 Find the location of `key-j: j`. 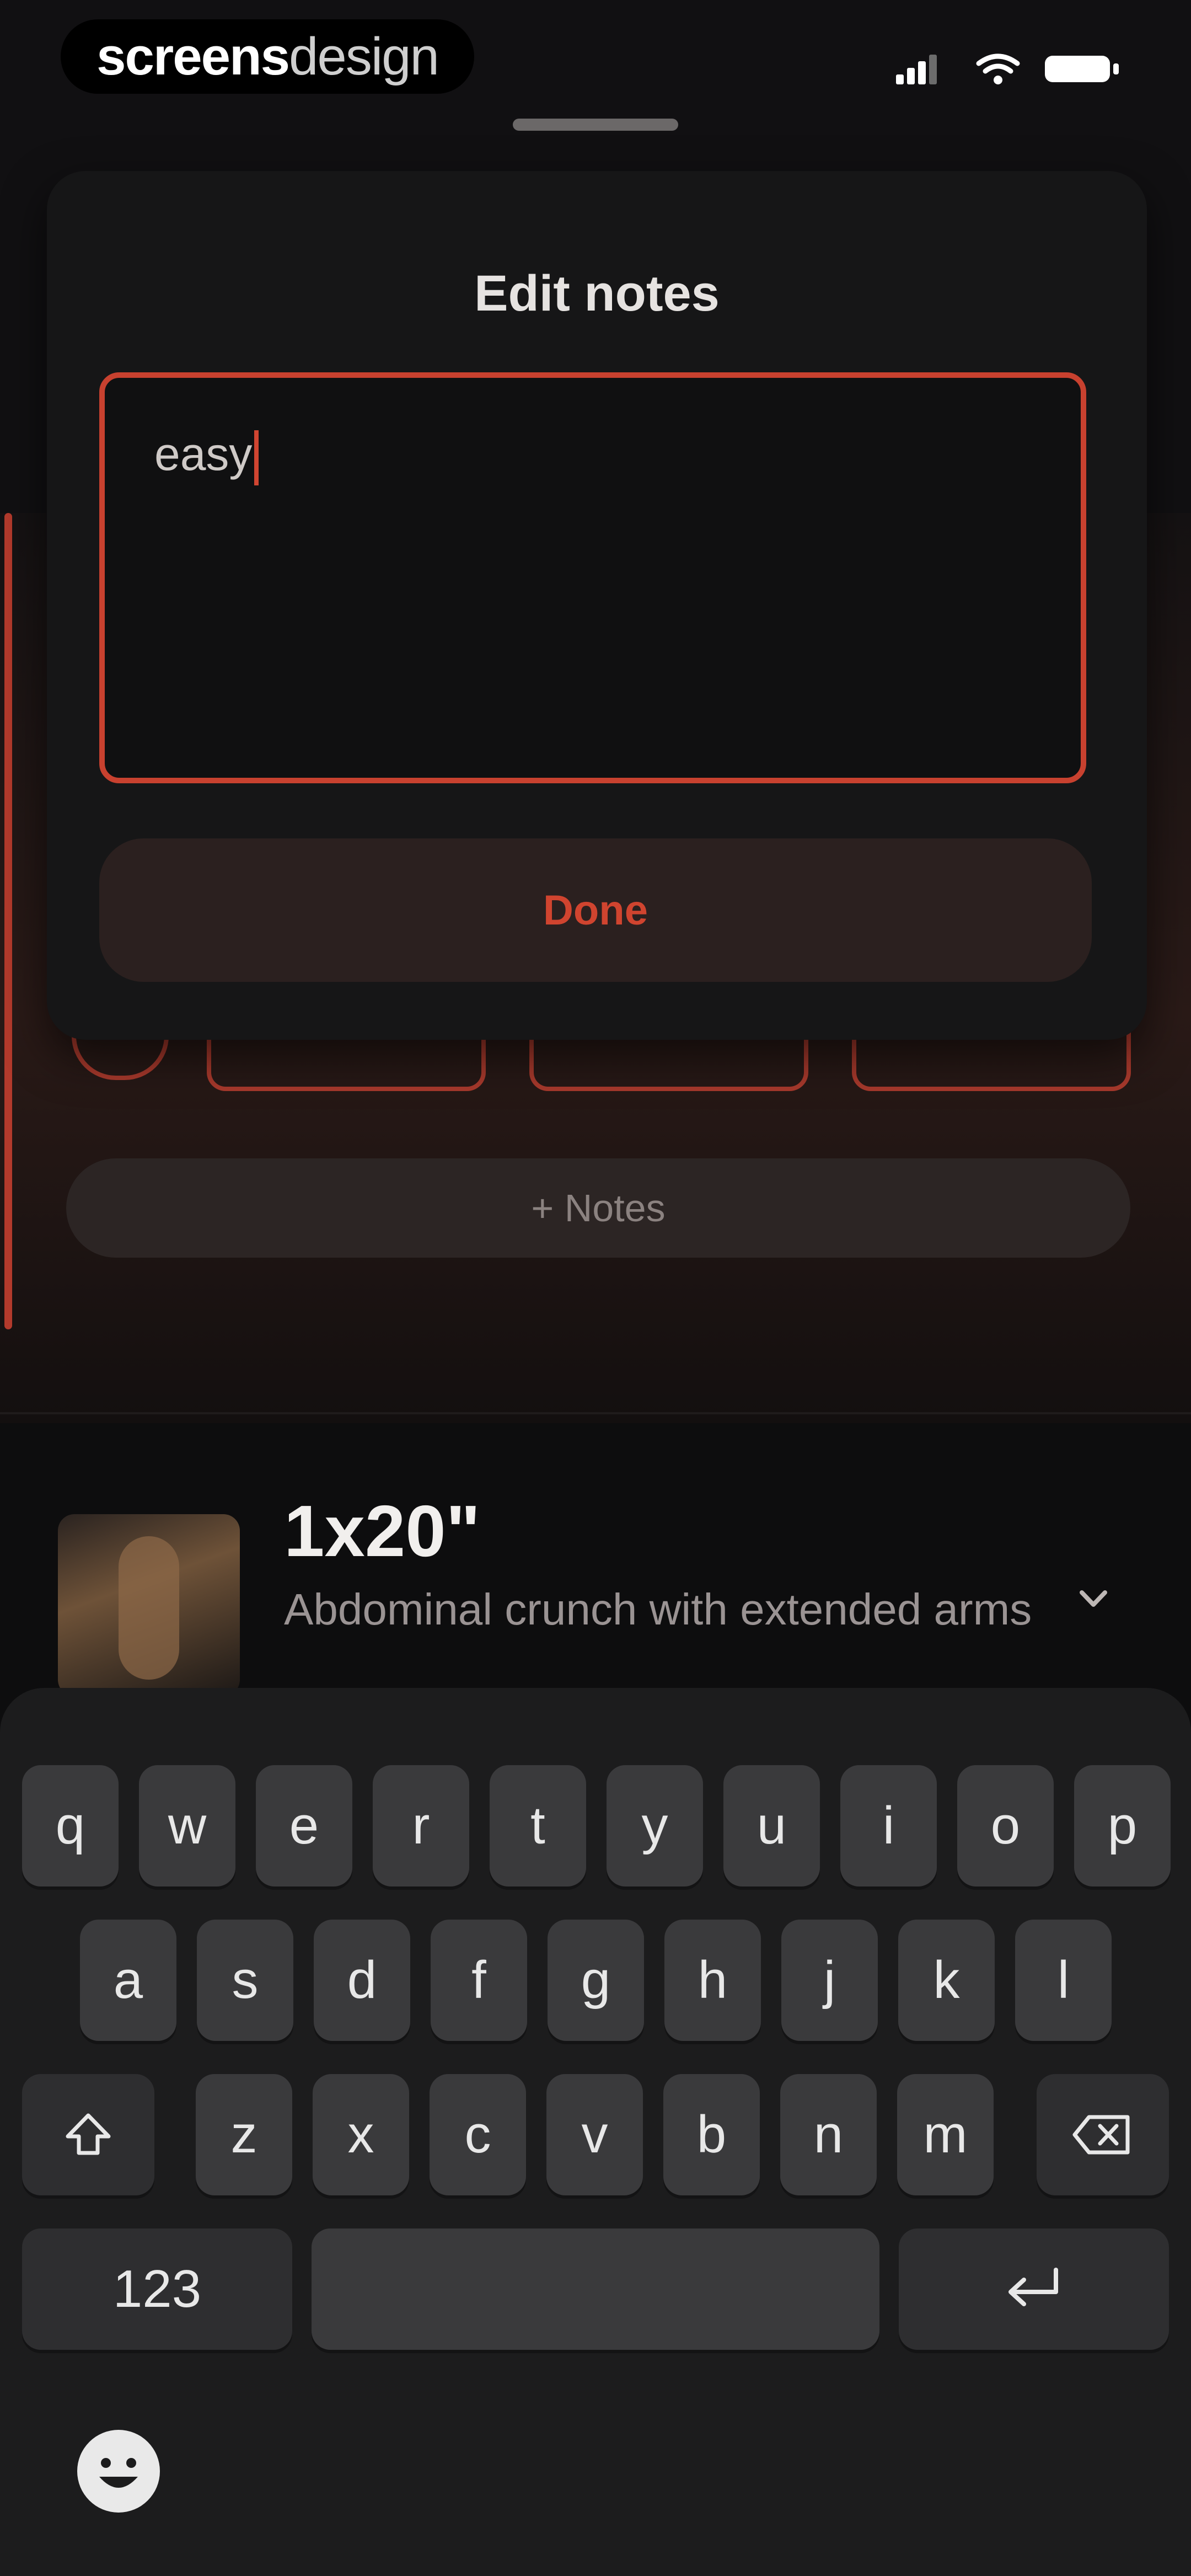

key-j: j is located at coordinates (829, 1980).